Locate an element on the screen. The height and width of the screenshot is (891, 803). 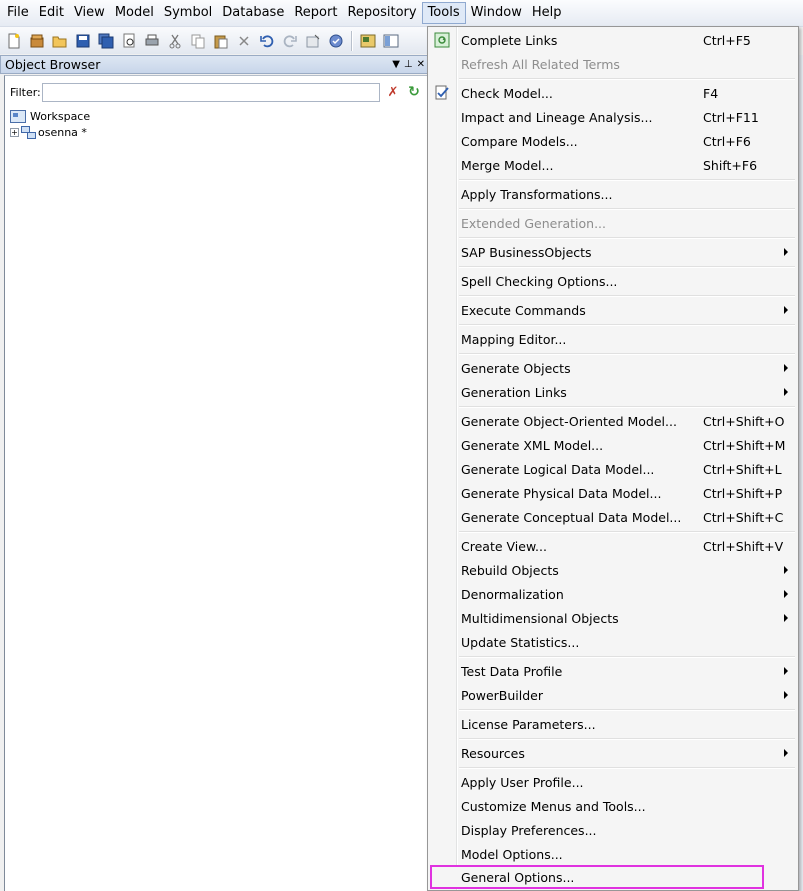
dropdown-arrow-icon: ▼ is located at coordinates (396, 64).